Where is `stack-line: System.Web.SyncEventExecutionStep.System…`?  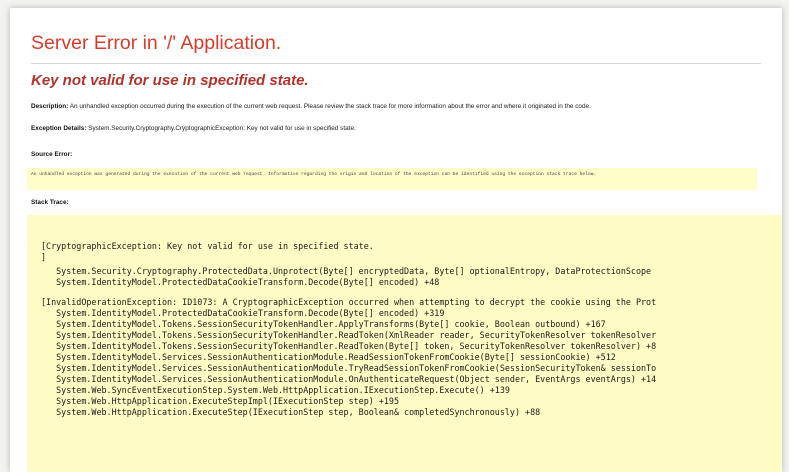 stack-line: System.Web.SyncEventExecutionStep.System… is located at coordinates (275, 390).